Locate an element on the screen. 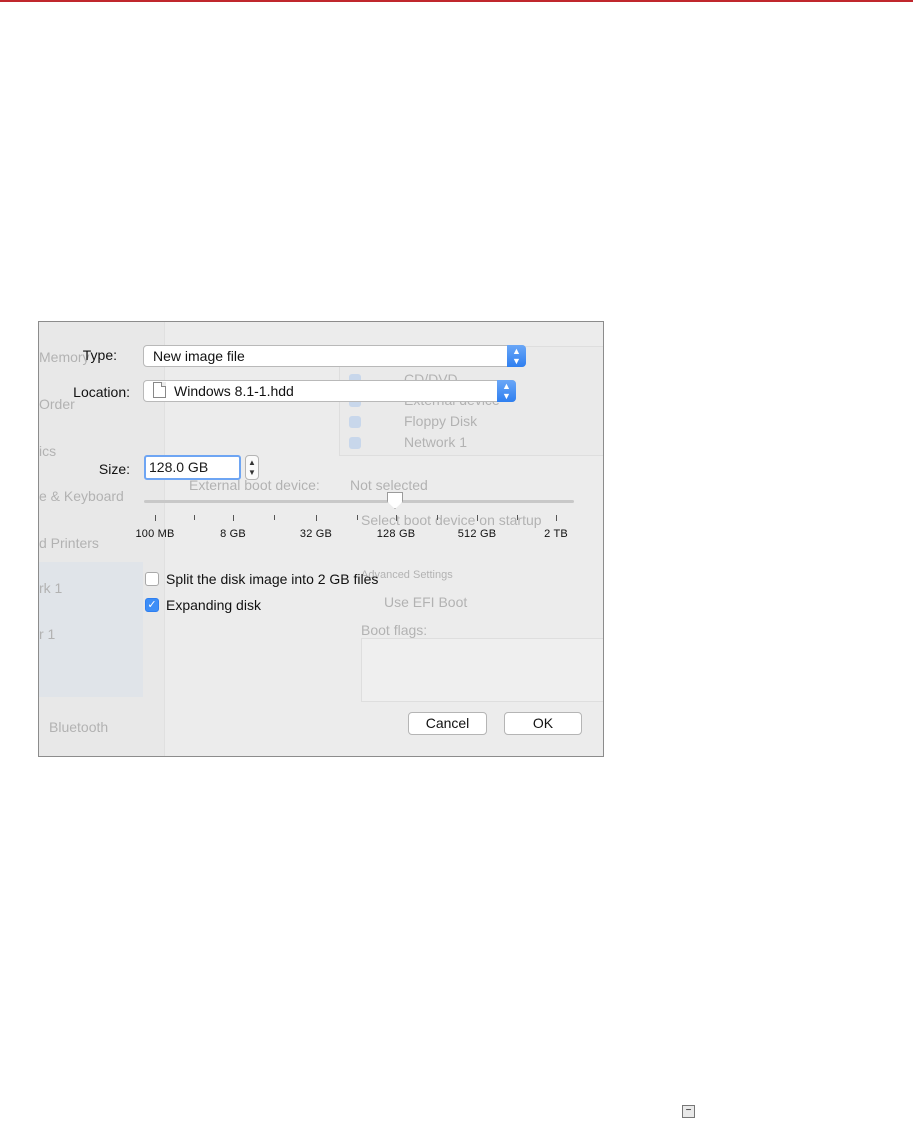 Image resolution: width=913 pixels, height=1126 pixels. document-icon is located at coordinates (159, 390).